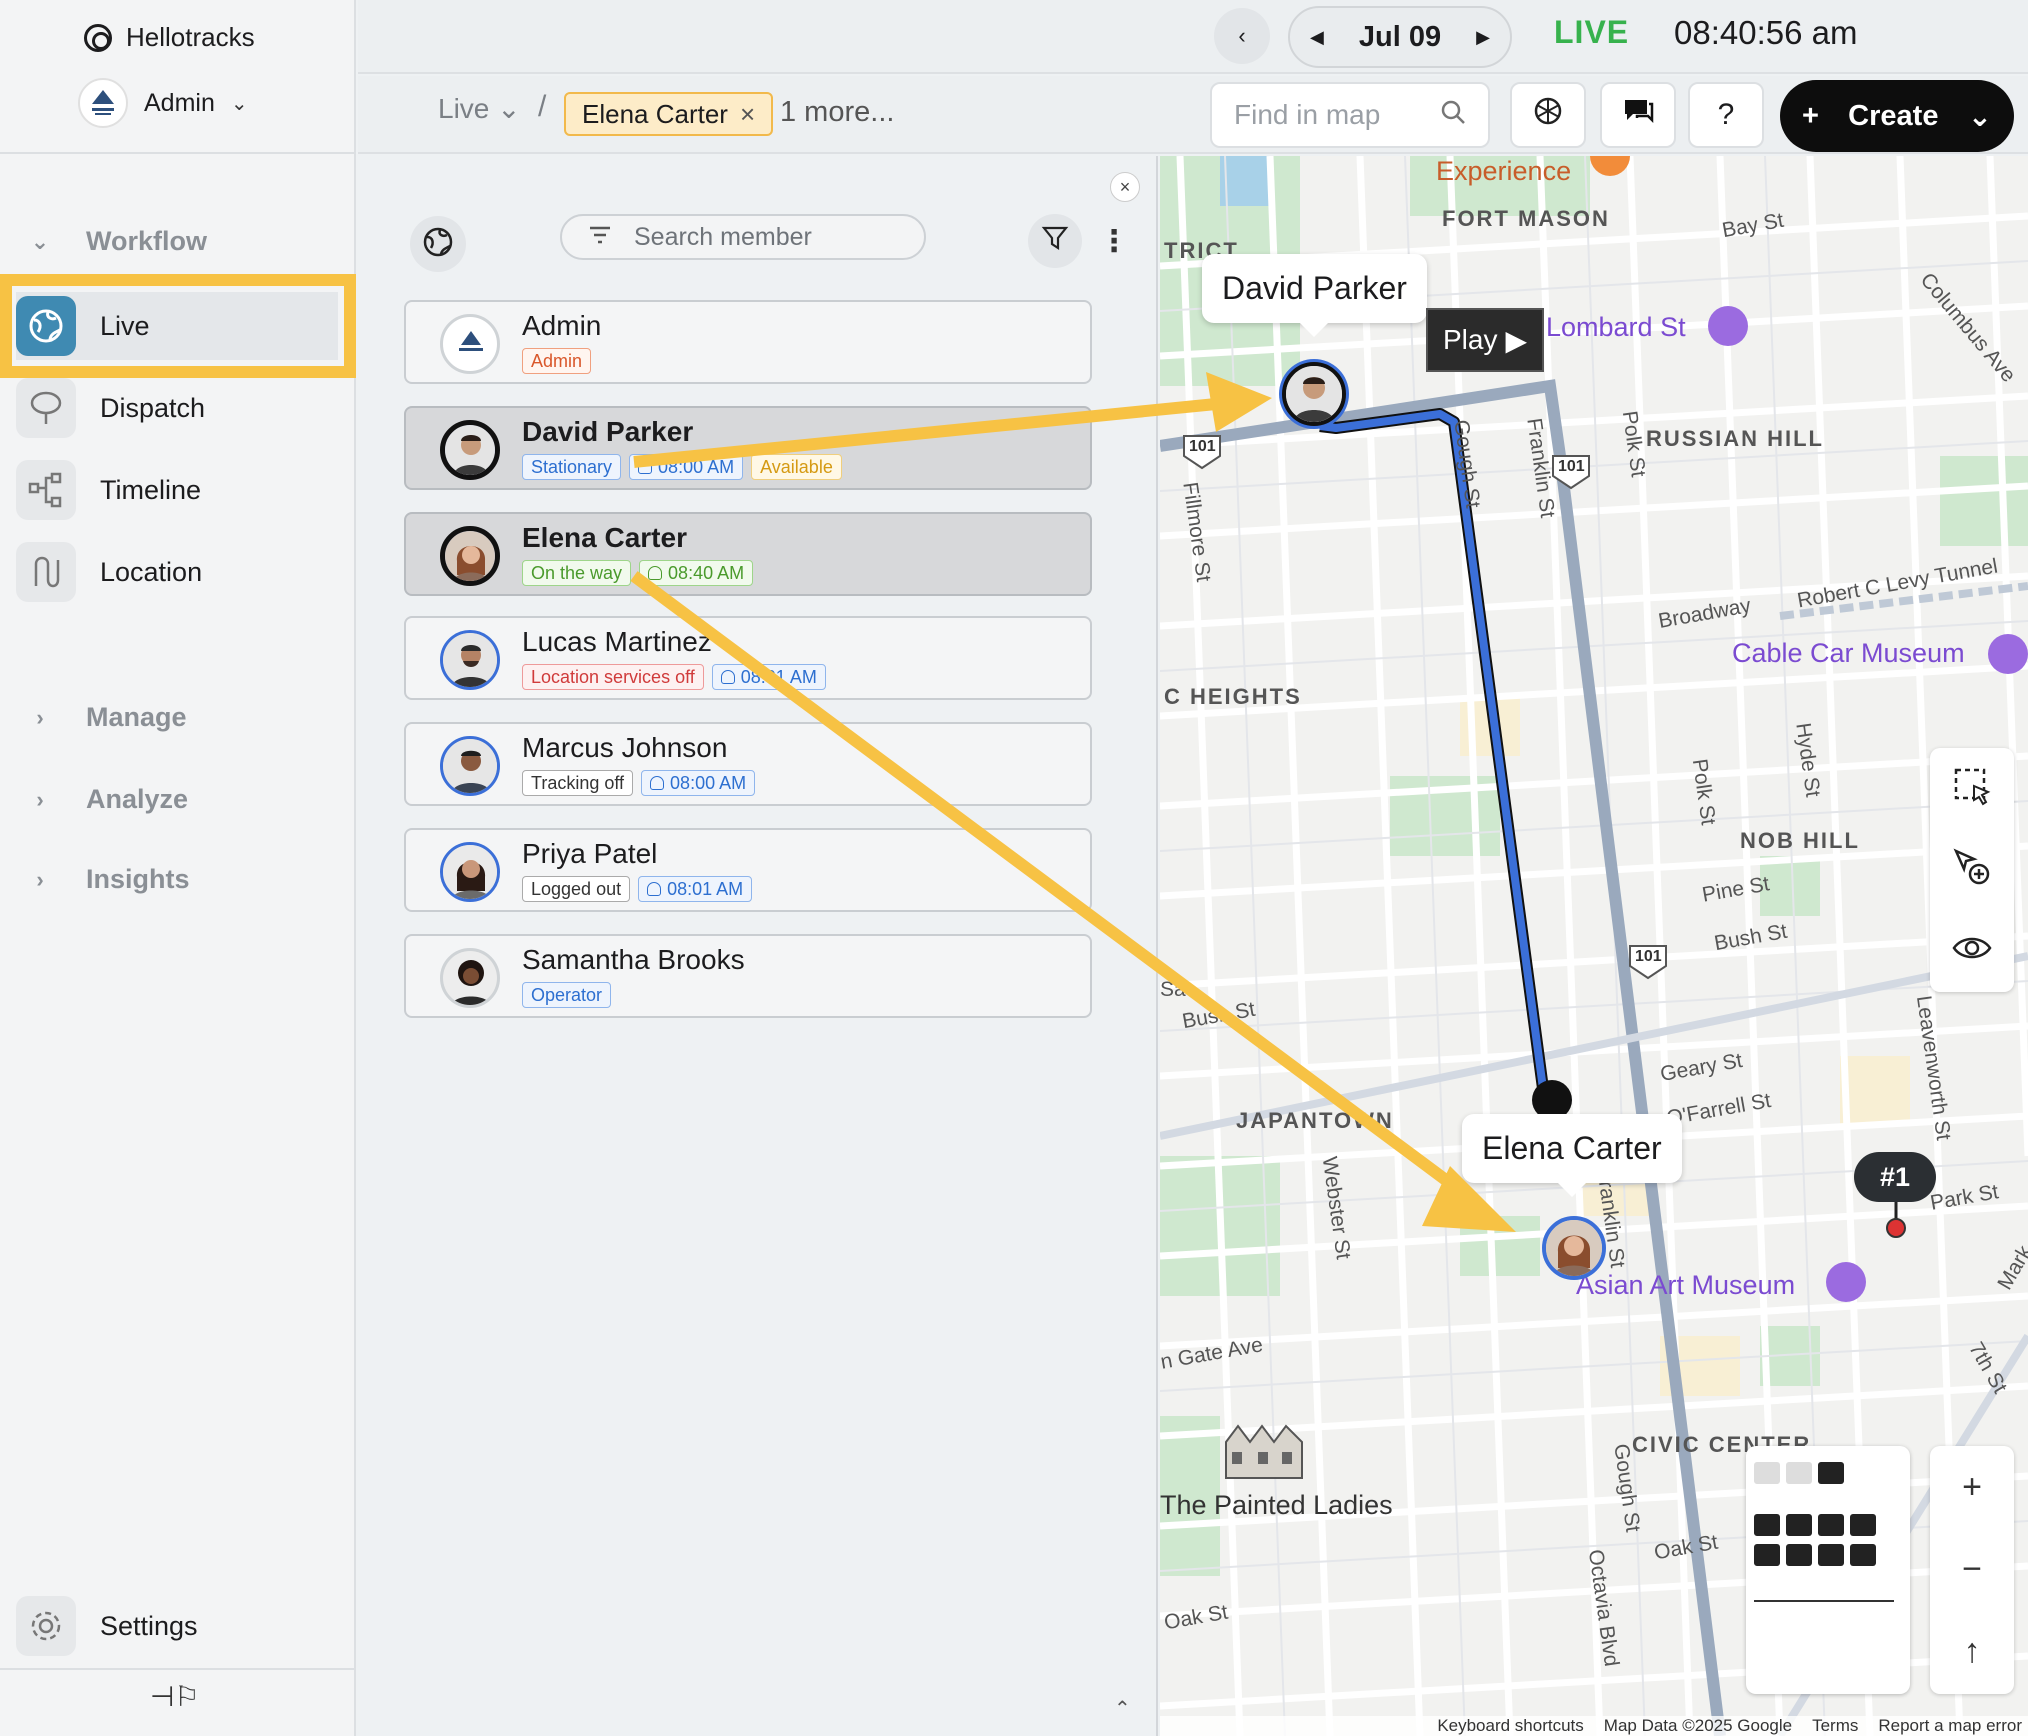 The height and width of the screenshot is (1736, 2028). Describe the element at coordinates (748, 554) in the screenshot. I see `member-row-elena-carter: Elena Carter On the way 08:40 AM` at that location.